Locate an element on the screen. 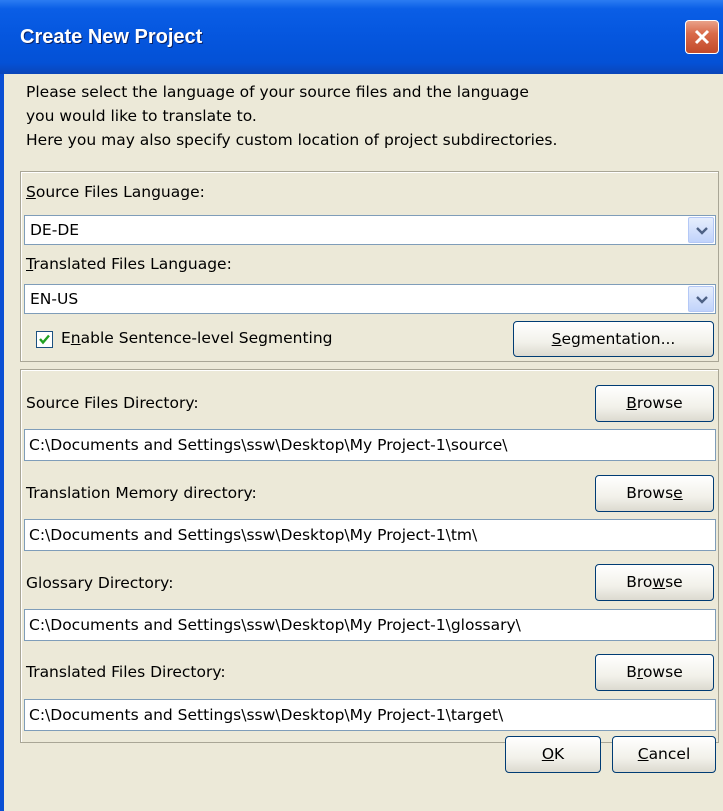  tm-directory-label: Translation Memory directory: is located at coordinates (141, 493).